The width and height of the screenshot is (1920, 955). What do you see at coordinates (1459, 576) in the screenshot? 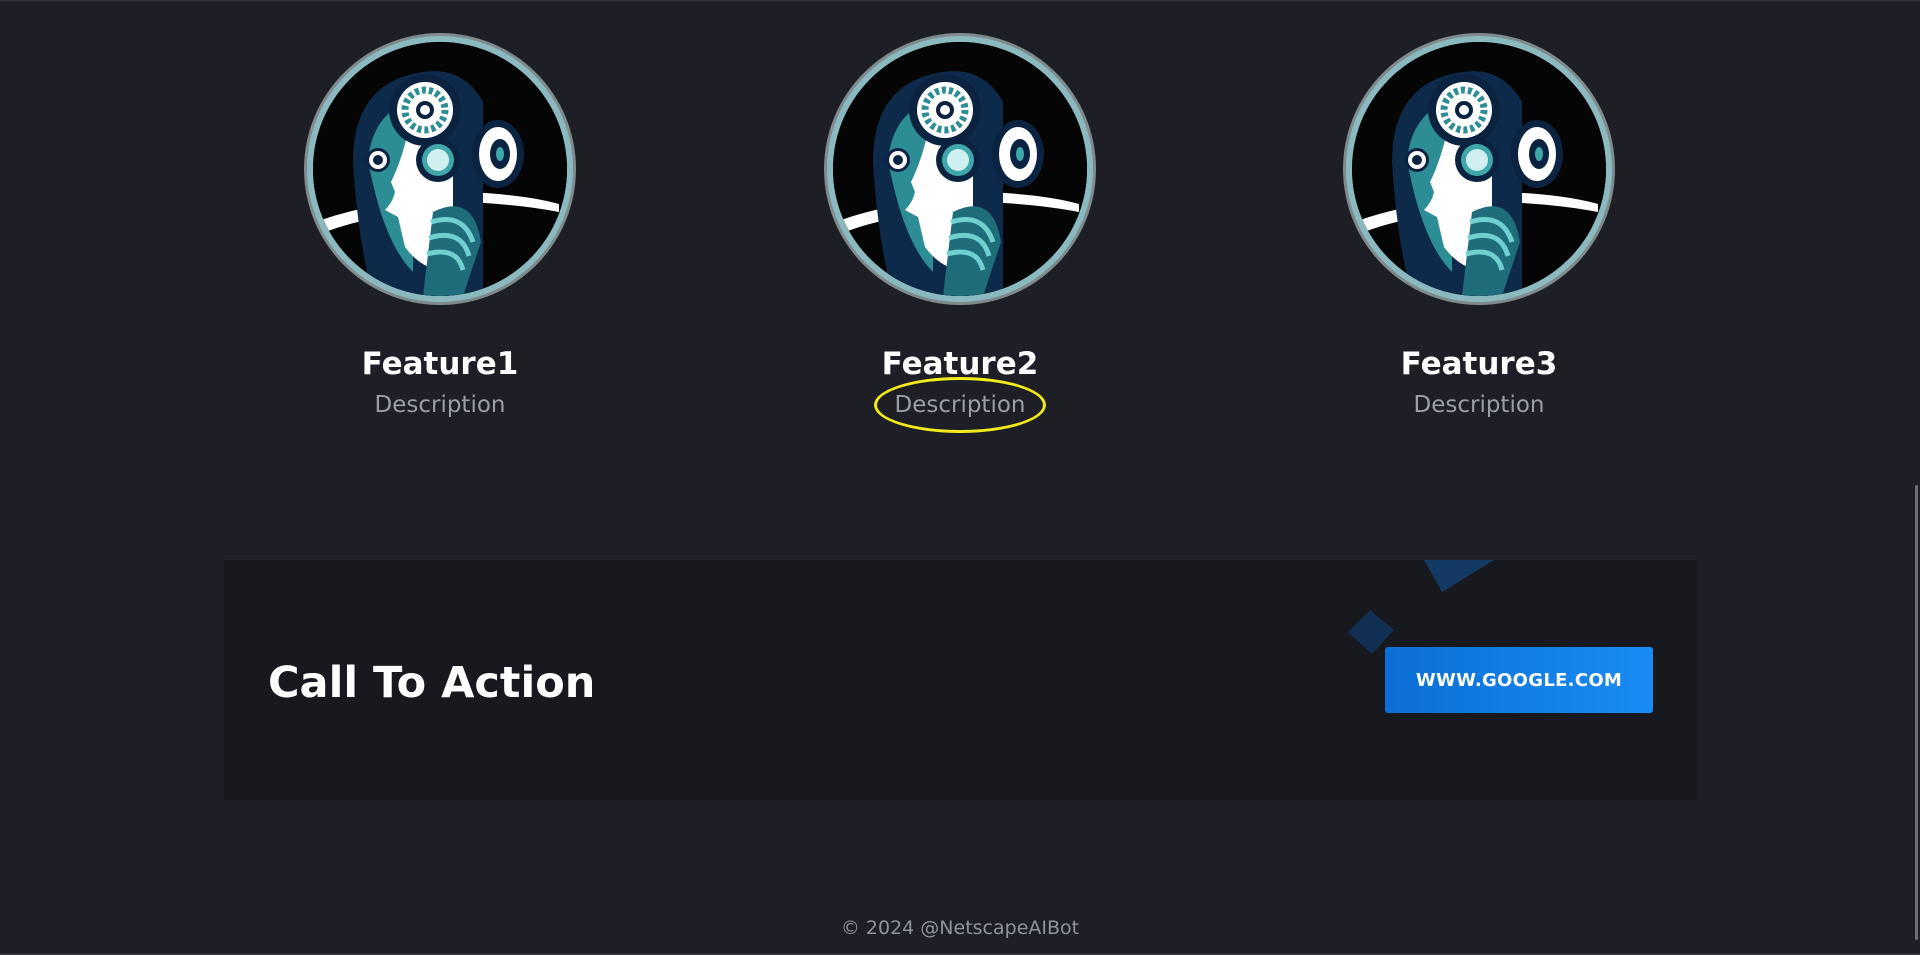
I see `decorative-triangle` at bounding box center [1459, 576].